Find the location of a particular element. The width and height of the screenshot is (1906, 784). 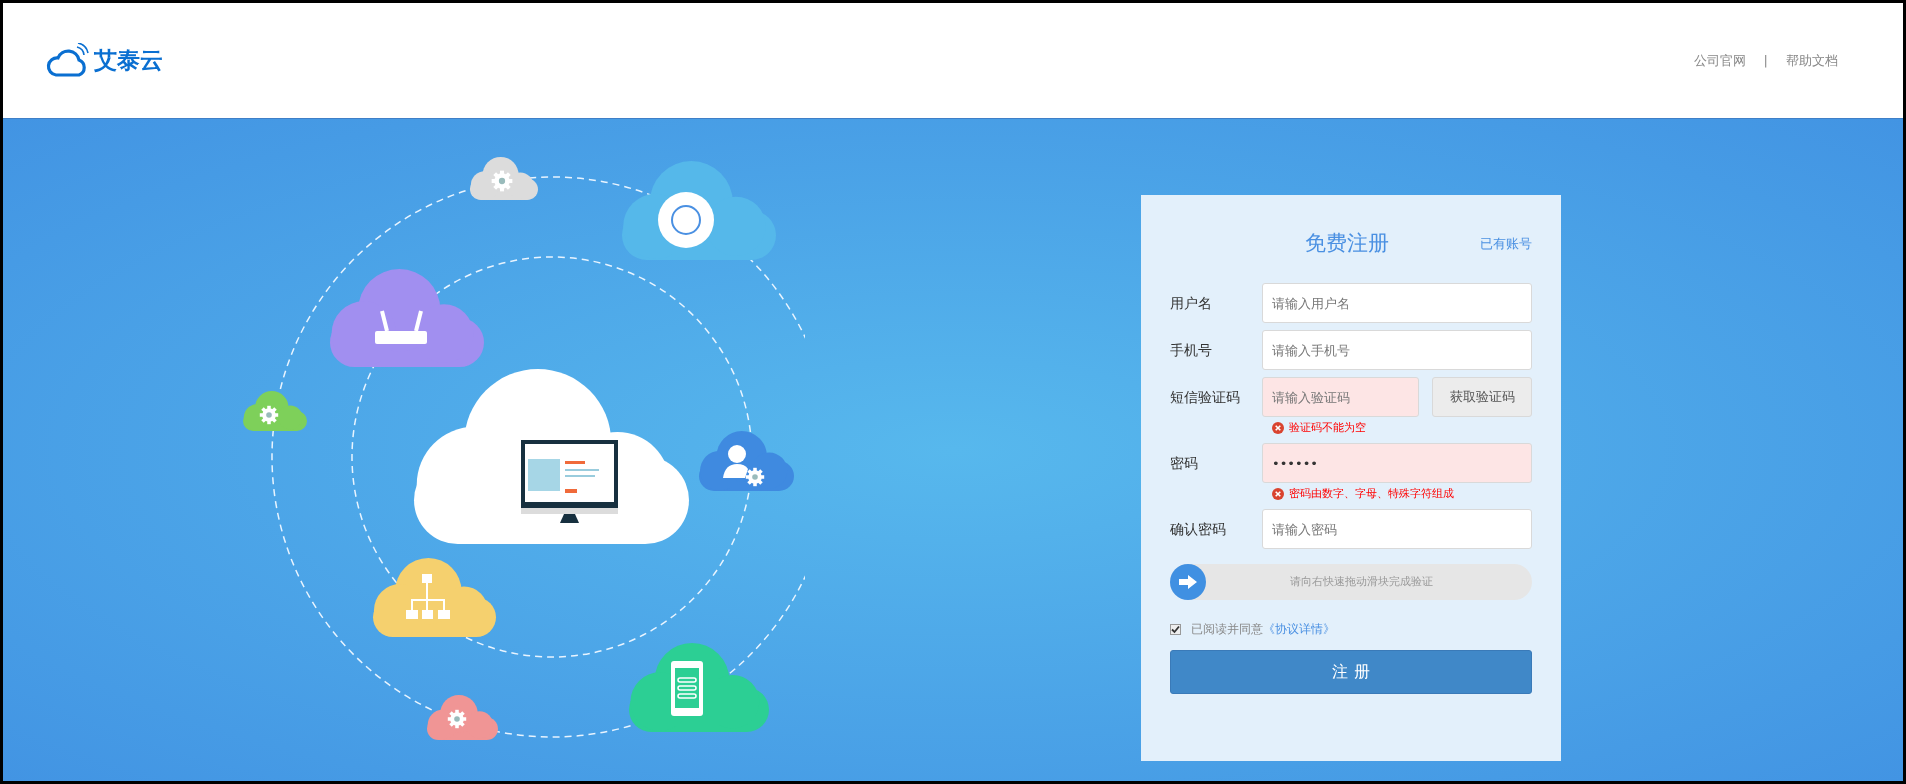

text-input: 请输入手机号 is located at coordinates (1397, 350).